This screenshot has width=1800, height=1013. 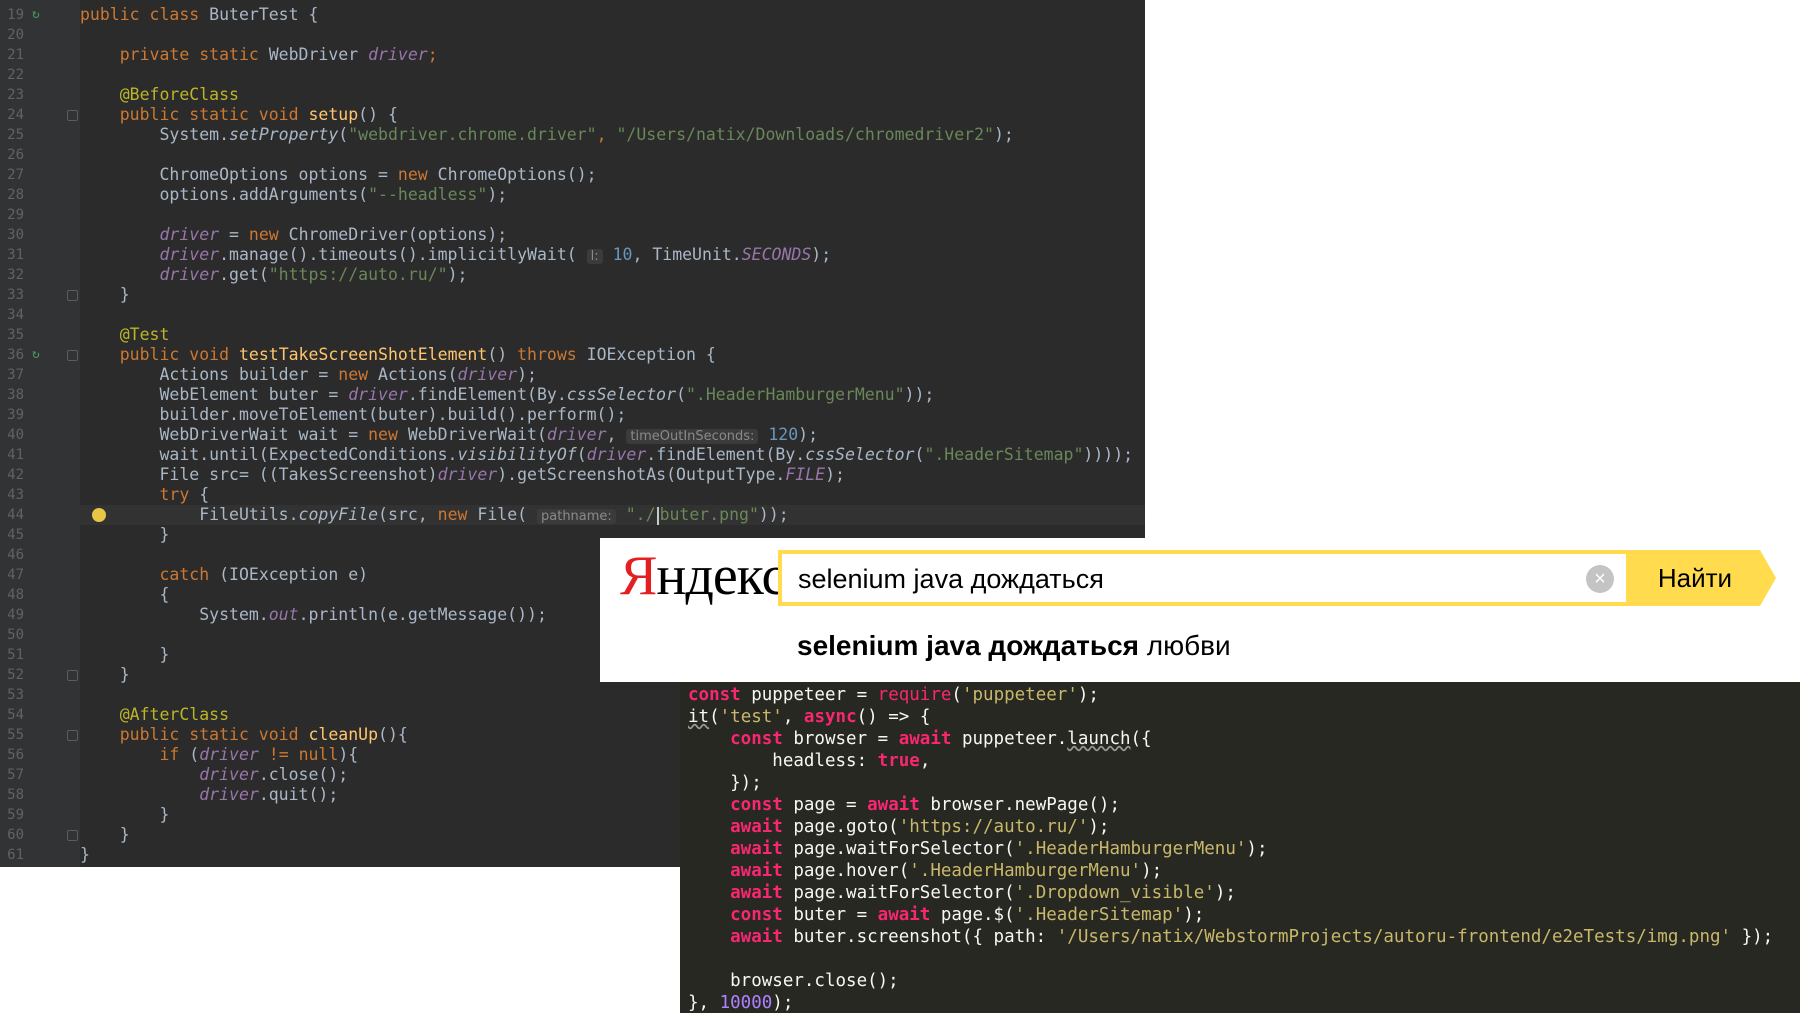 What do you see at coordinates (308, 375) in the screenshot?
I see `code-line: Actions builder = new Actions(driver);` at bounding box center [308, 375].